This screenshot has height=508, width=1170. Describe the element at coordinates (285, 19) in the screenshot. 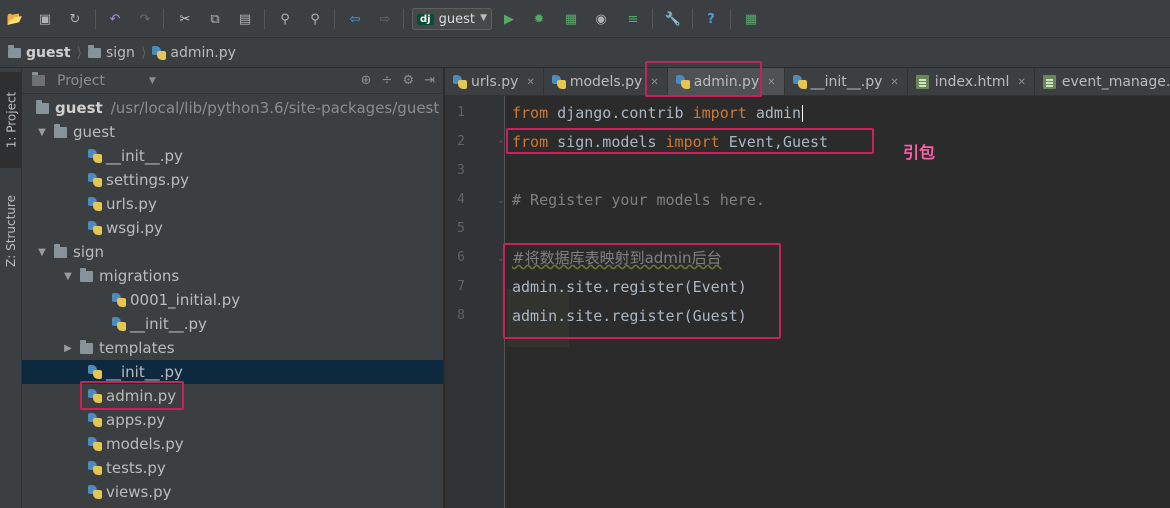

I see `find-icon: ⚲` at that location.